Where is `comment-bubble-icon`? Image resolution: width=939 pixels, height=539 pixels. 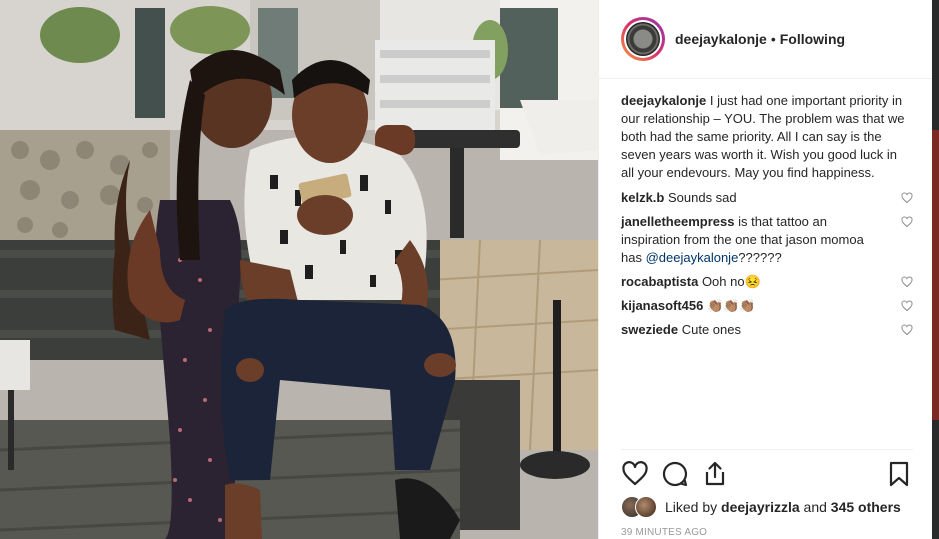
comment-bubble-icon is located at coordinates (675, 474).